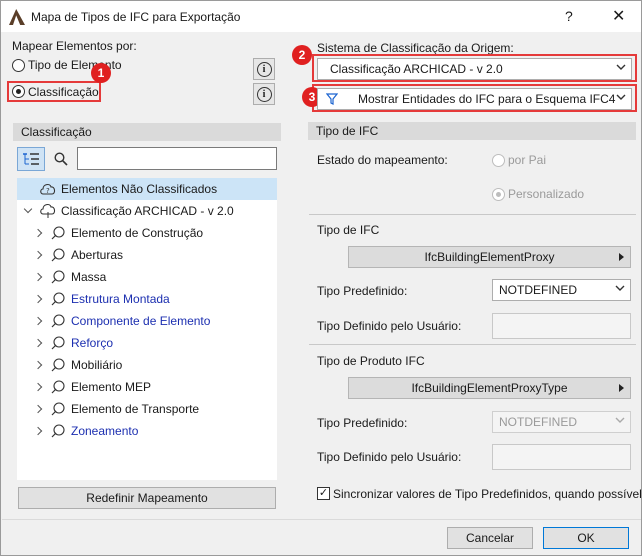  I want to click on sync-predefined-checkbox: ✓, so click(323, 493).